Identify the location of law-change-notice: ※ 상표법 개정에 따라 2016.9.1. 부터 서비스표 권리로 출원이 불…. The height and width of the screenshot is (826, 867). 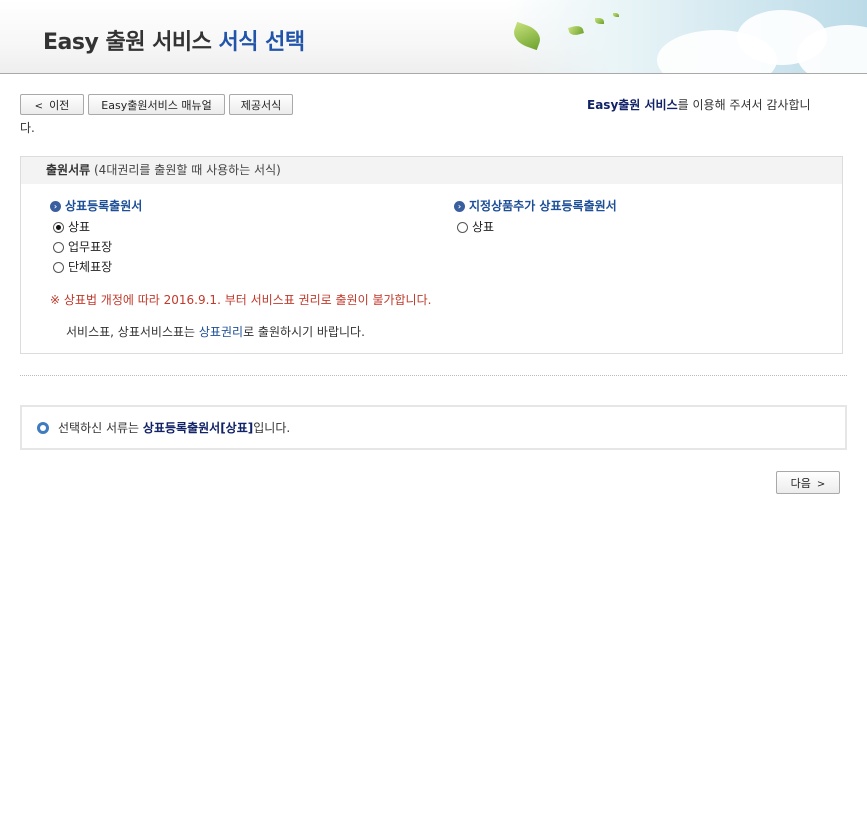
(241, 300).